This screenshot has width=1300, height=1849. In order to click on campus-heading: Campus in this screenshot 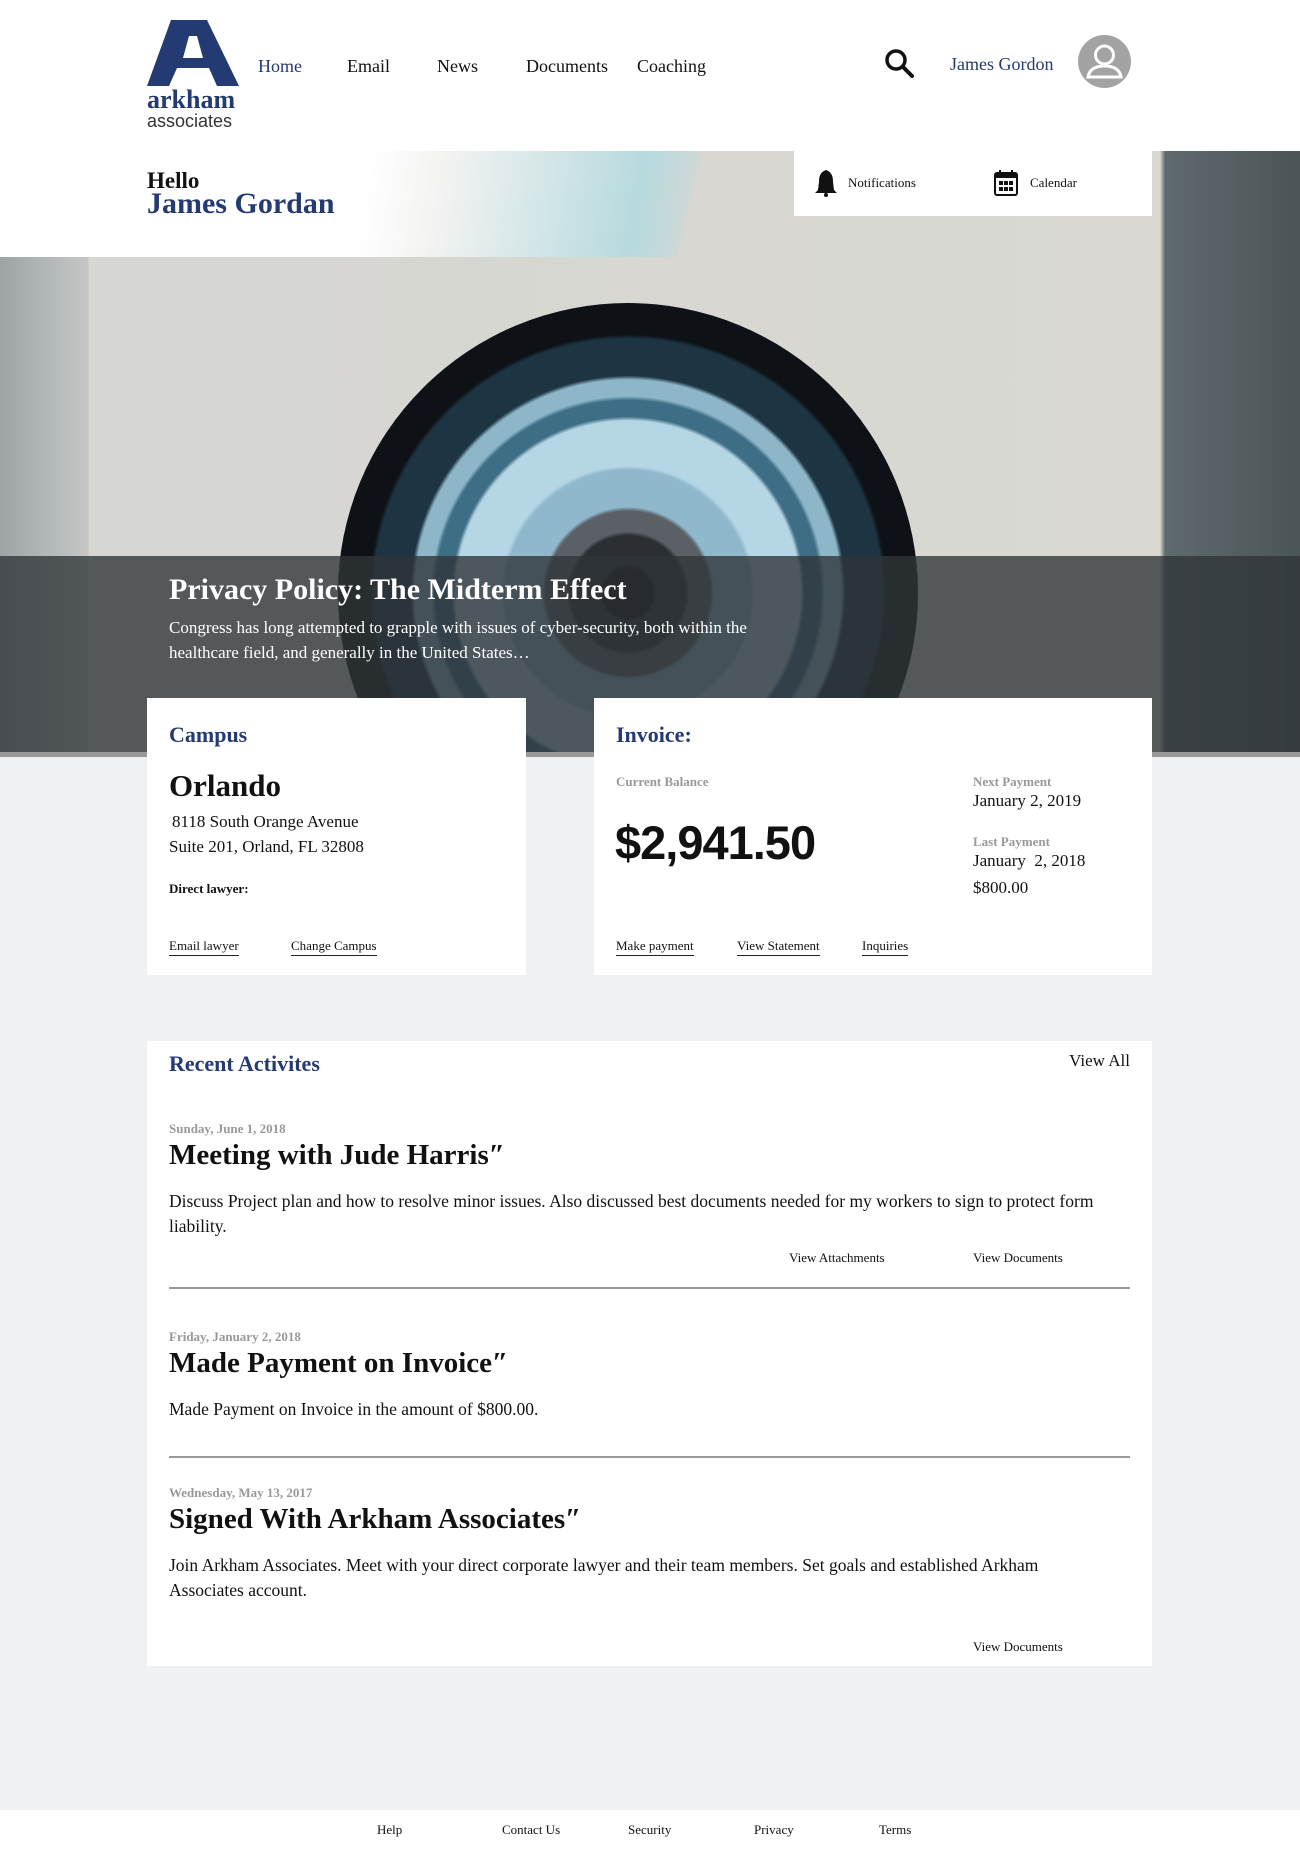, I will do `click(208, 734)`.